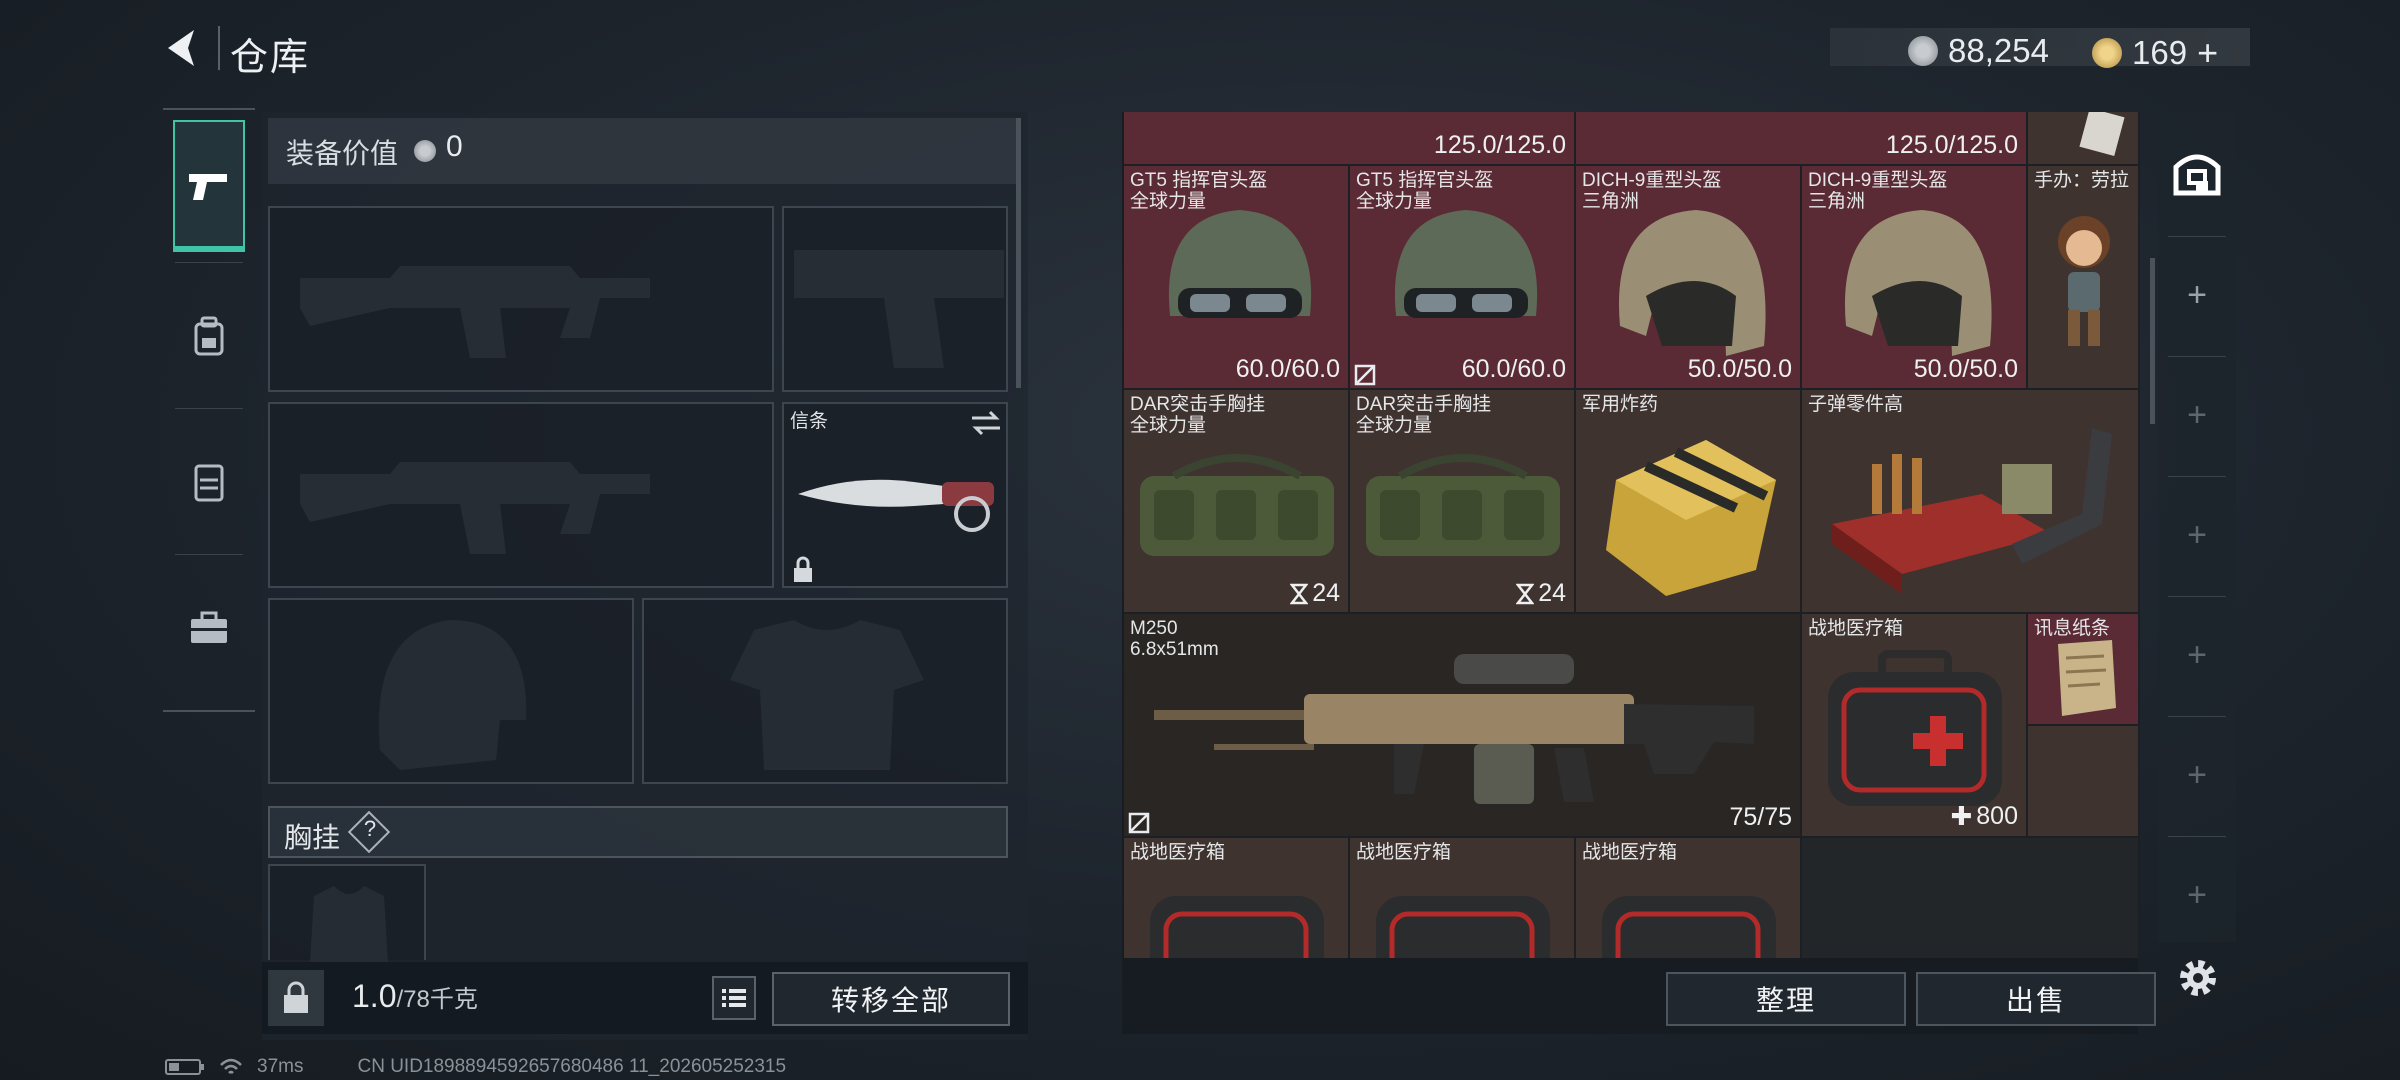 Image resolution: width=2400 pixels, height=1080 pixels. I want to click on stash-pages: + + + + + +, so click(2197, 527).